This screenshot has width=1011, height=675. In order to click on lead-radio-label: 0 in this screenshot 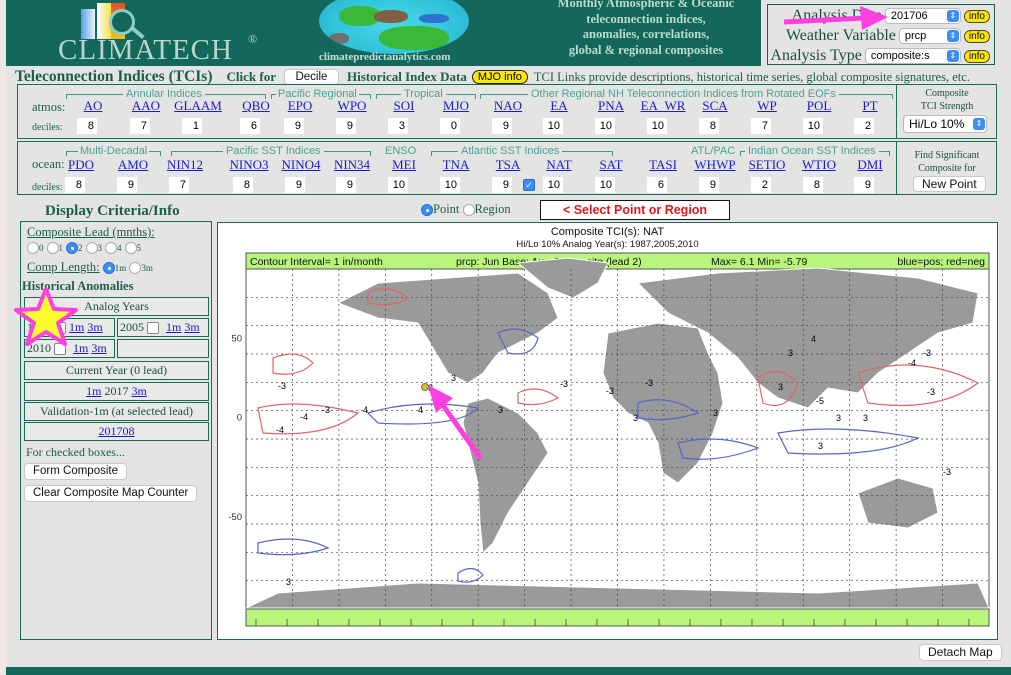, I will do `click(41, 248)`.